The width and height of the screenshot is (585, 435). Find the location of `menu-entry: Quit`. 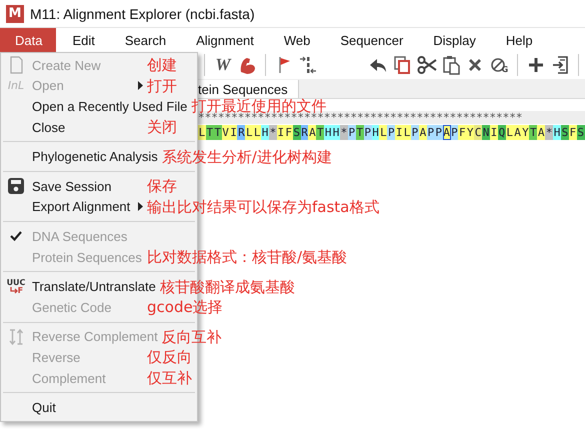

menu-entry: Quit is located at coordinates (74, 408).